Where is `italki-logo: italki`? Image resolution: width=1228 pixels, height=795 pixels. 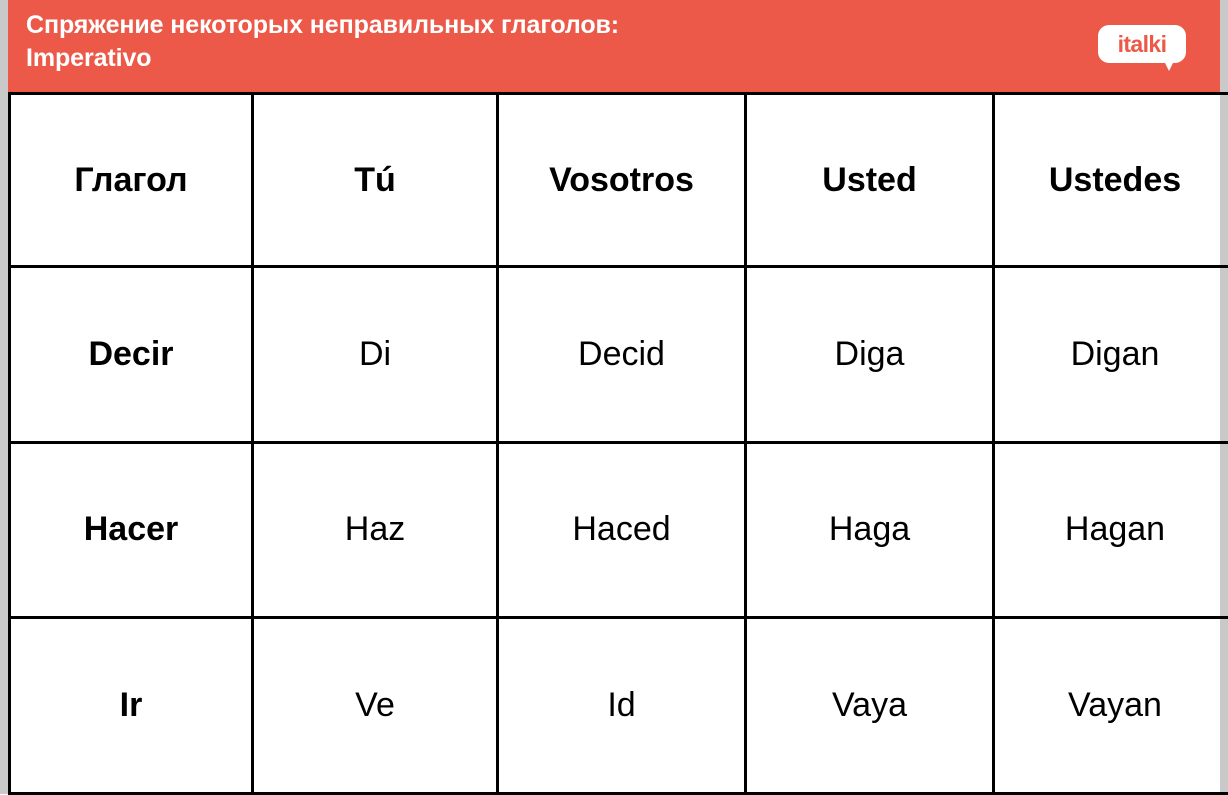 italki-logo: italki is located at coordinates (1138, 48).